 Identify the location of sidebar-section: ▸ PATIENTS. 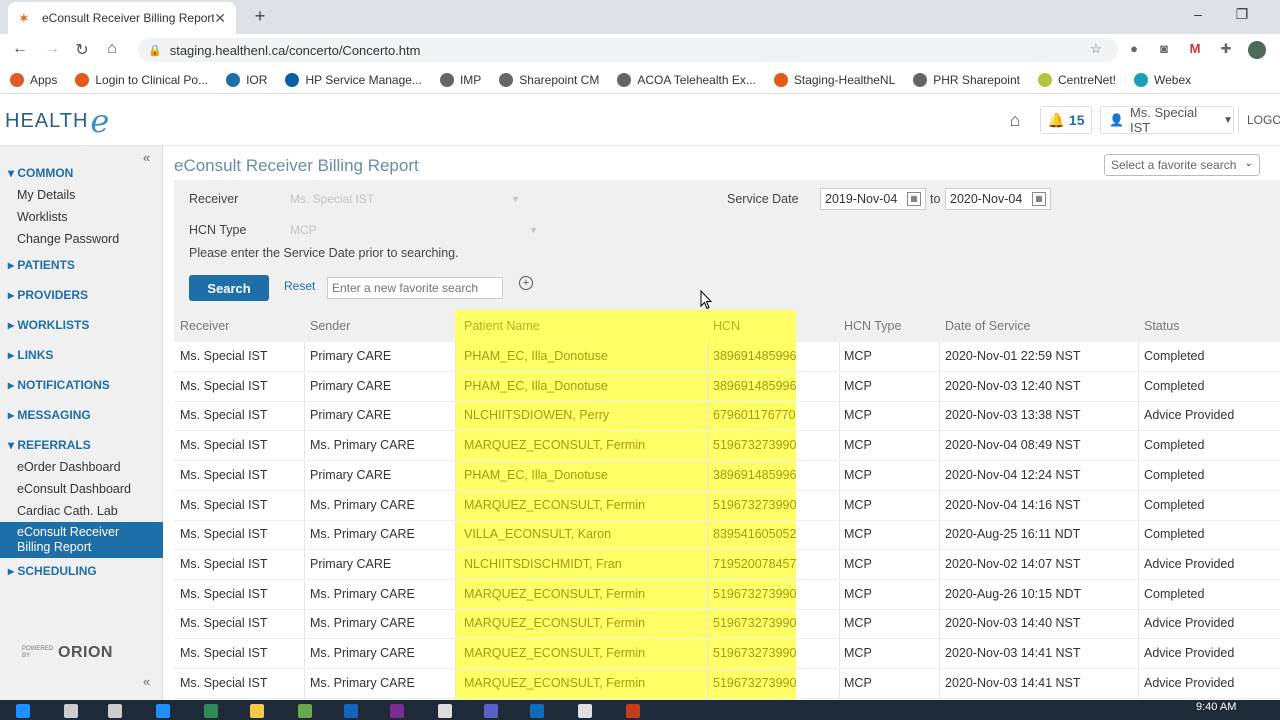
(41, 265).